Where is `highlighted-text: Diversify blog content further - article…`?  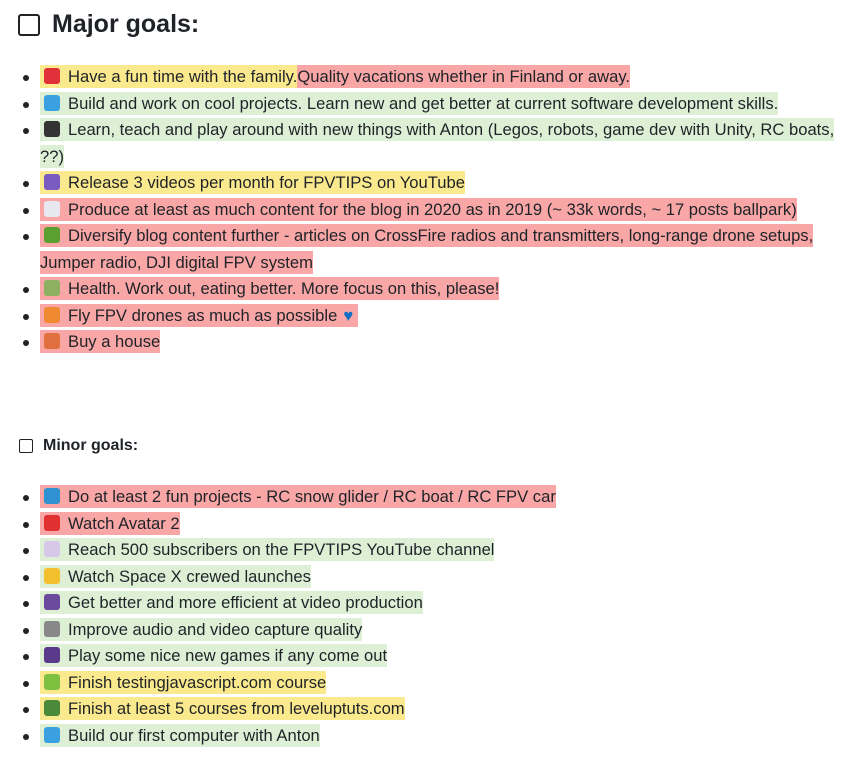 highlighted-text: Diversify blog content further - article… is located at coordinates (427, 249).